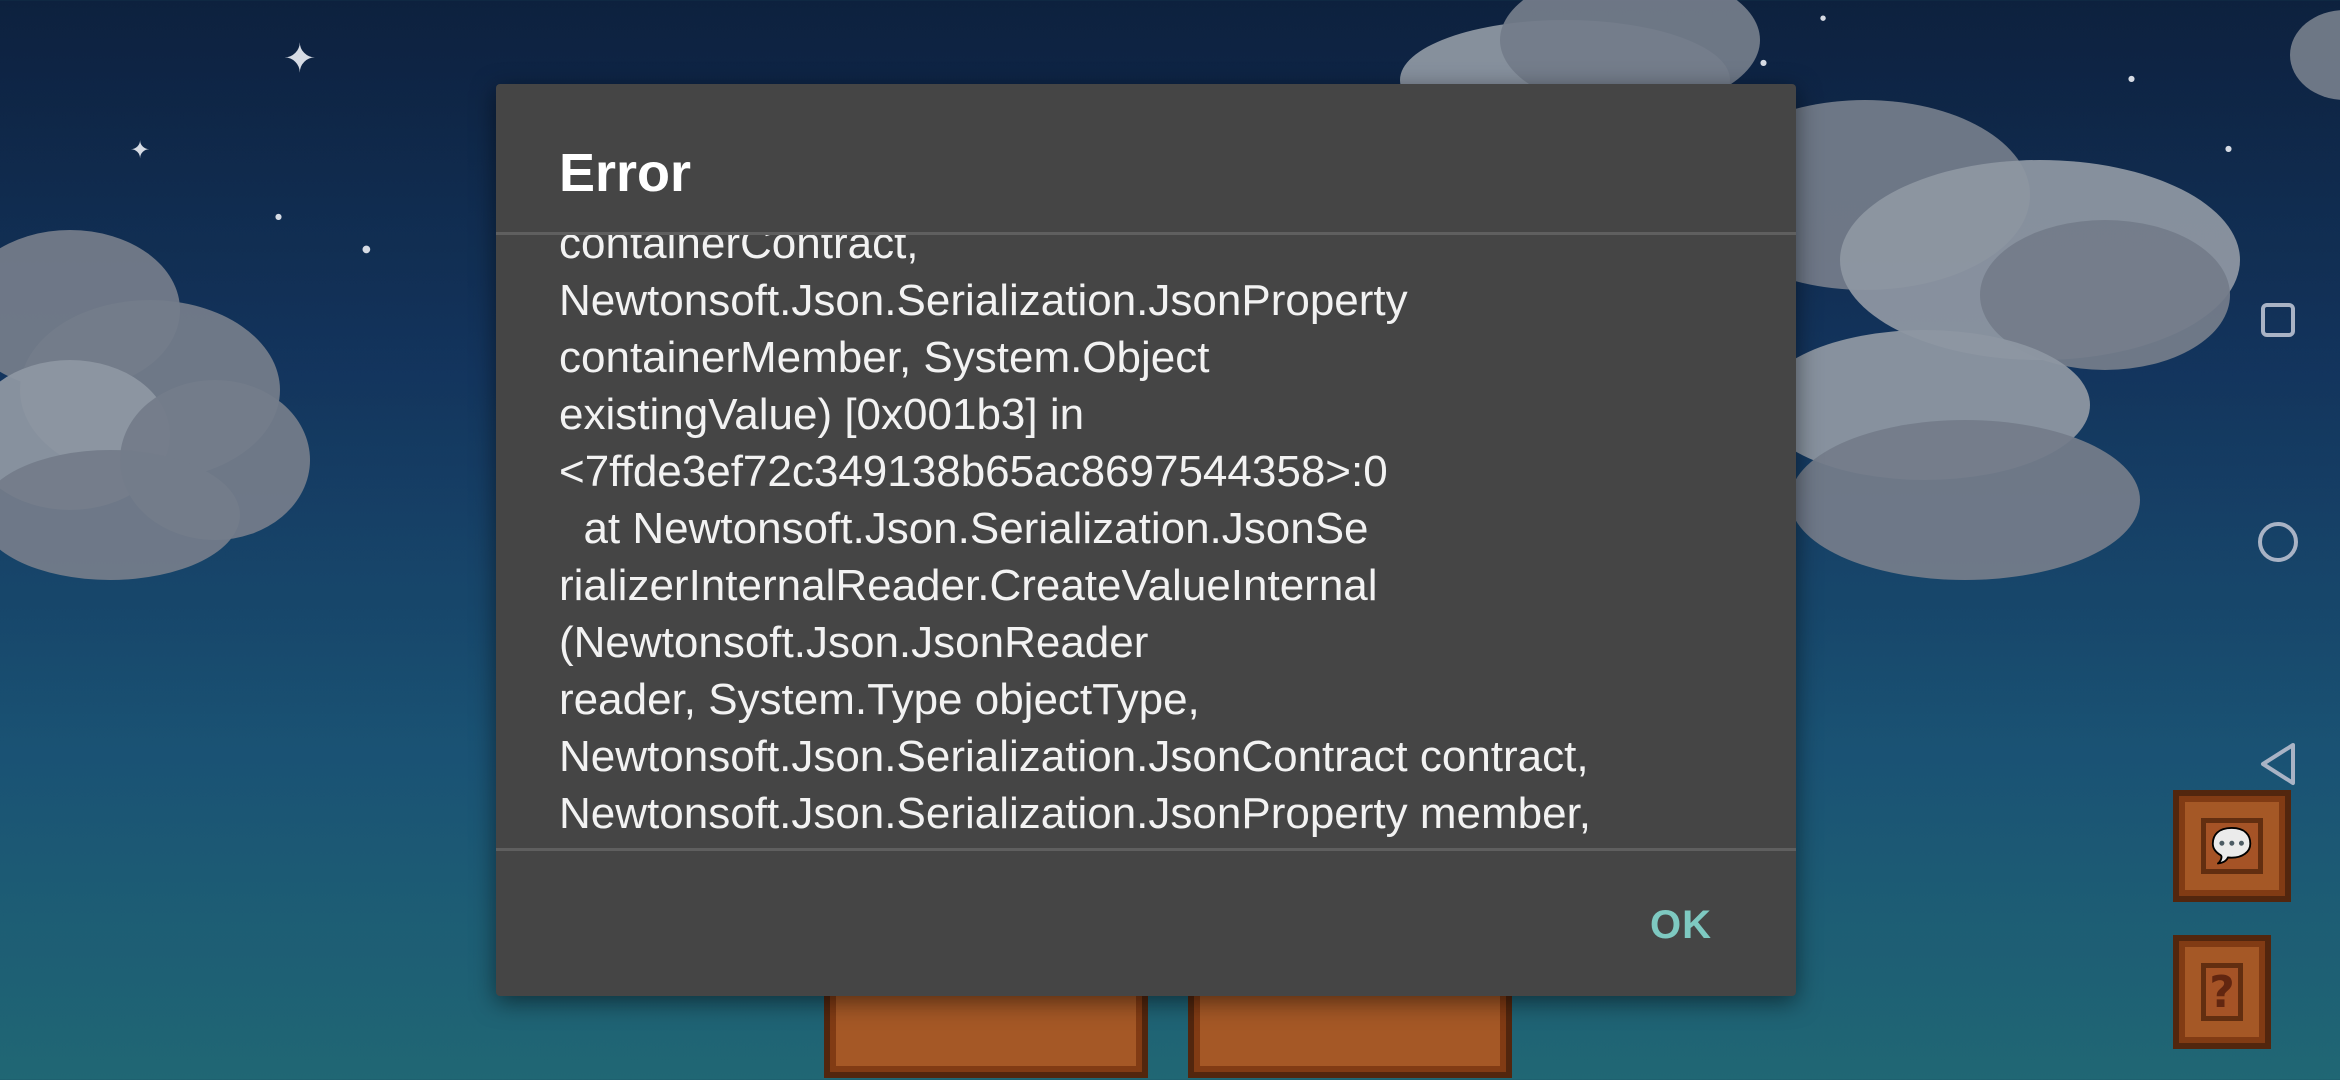  Describe the element at coordinates (625, 173) in the screenshot. I see `dialog-title: Error` at that location.